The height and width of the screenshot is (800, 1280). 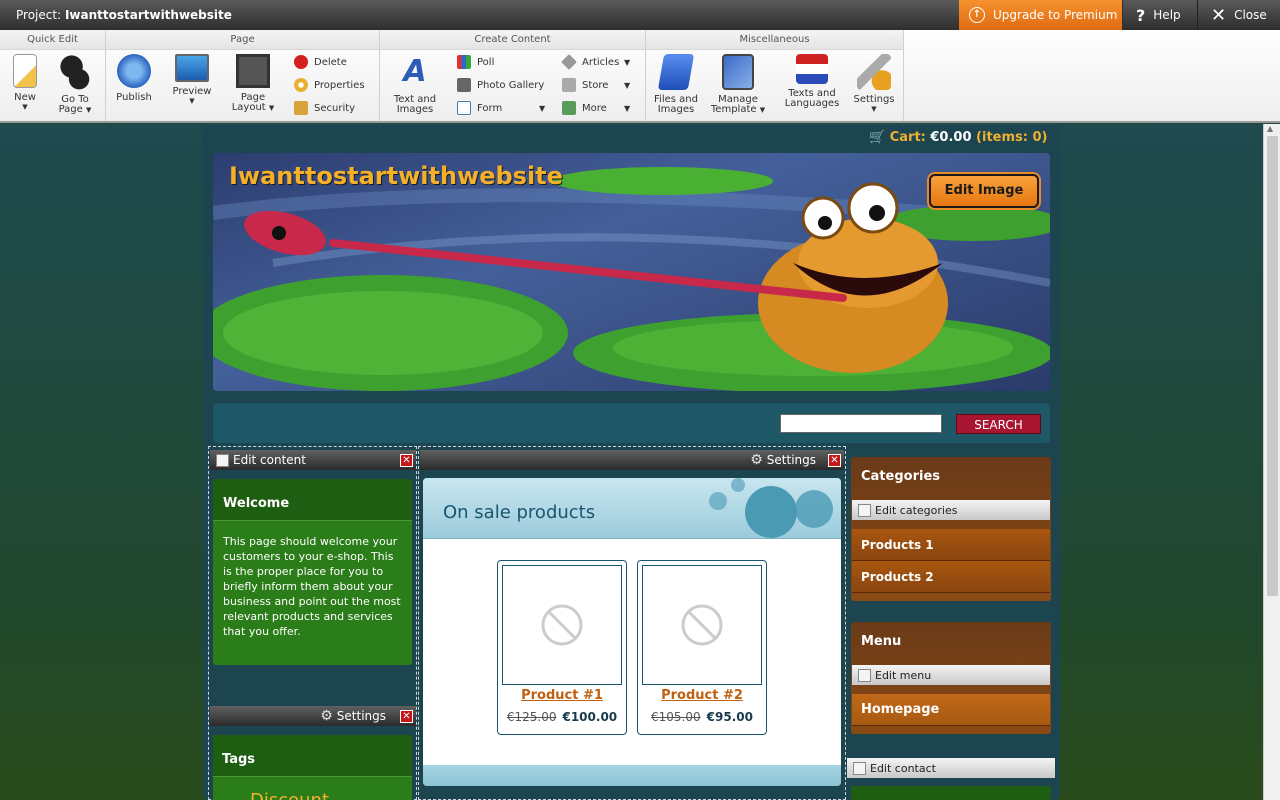 I want to click on group-label: Miscellaneous, so click(x=774, y=40).